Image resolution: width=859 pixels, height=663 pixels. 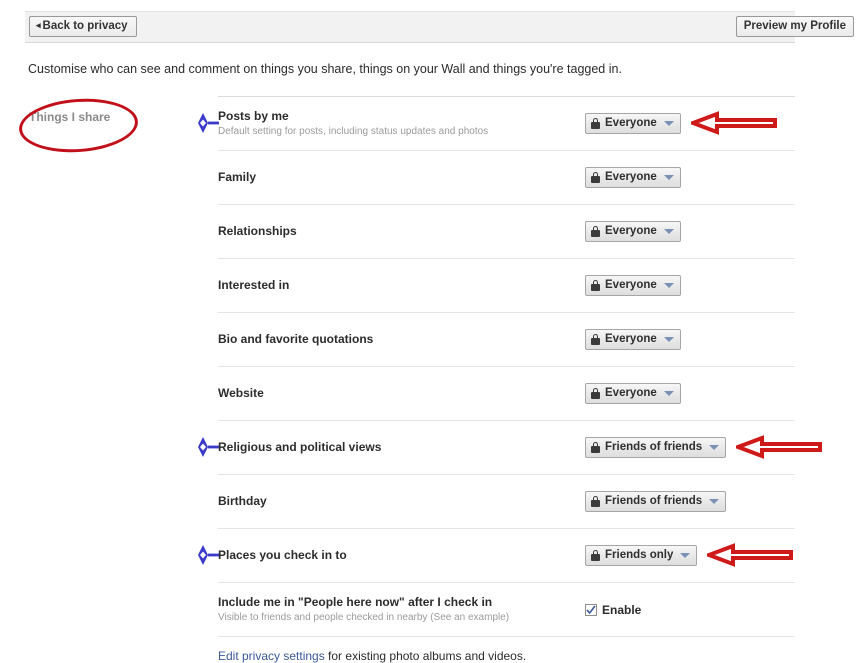 What do you see at coordinates (410, 27) in the screenshot?
I see `top-toolbar` at bounding box center [410, 27].